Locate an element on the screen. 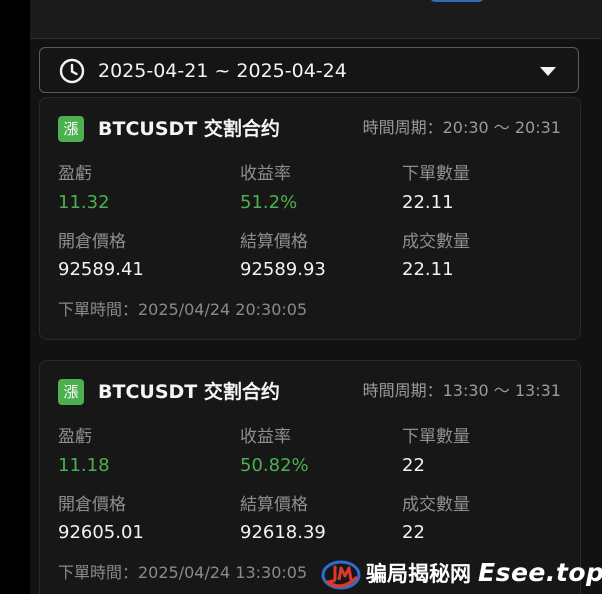 The image size is (602, 594). top-bar is located at coordinates (316, 19).